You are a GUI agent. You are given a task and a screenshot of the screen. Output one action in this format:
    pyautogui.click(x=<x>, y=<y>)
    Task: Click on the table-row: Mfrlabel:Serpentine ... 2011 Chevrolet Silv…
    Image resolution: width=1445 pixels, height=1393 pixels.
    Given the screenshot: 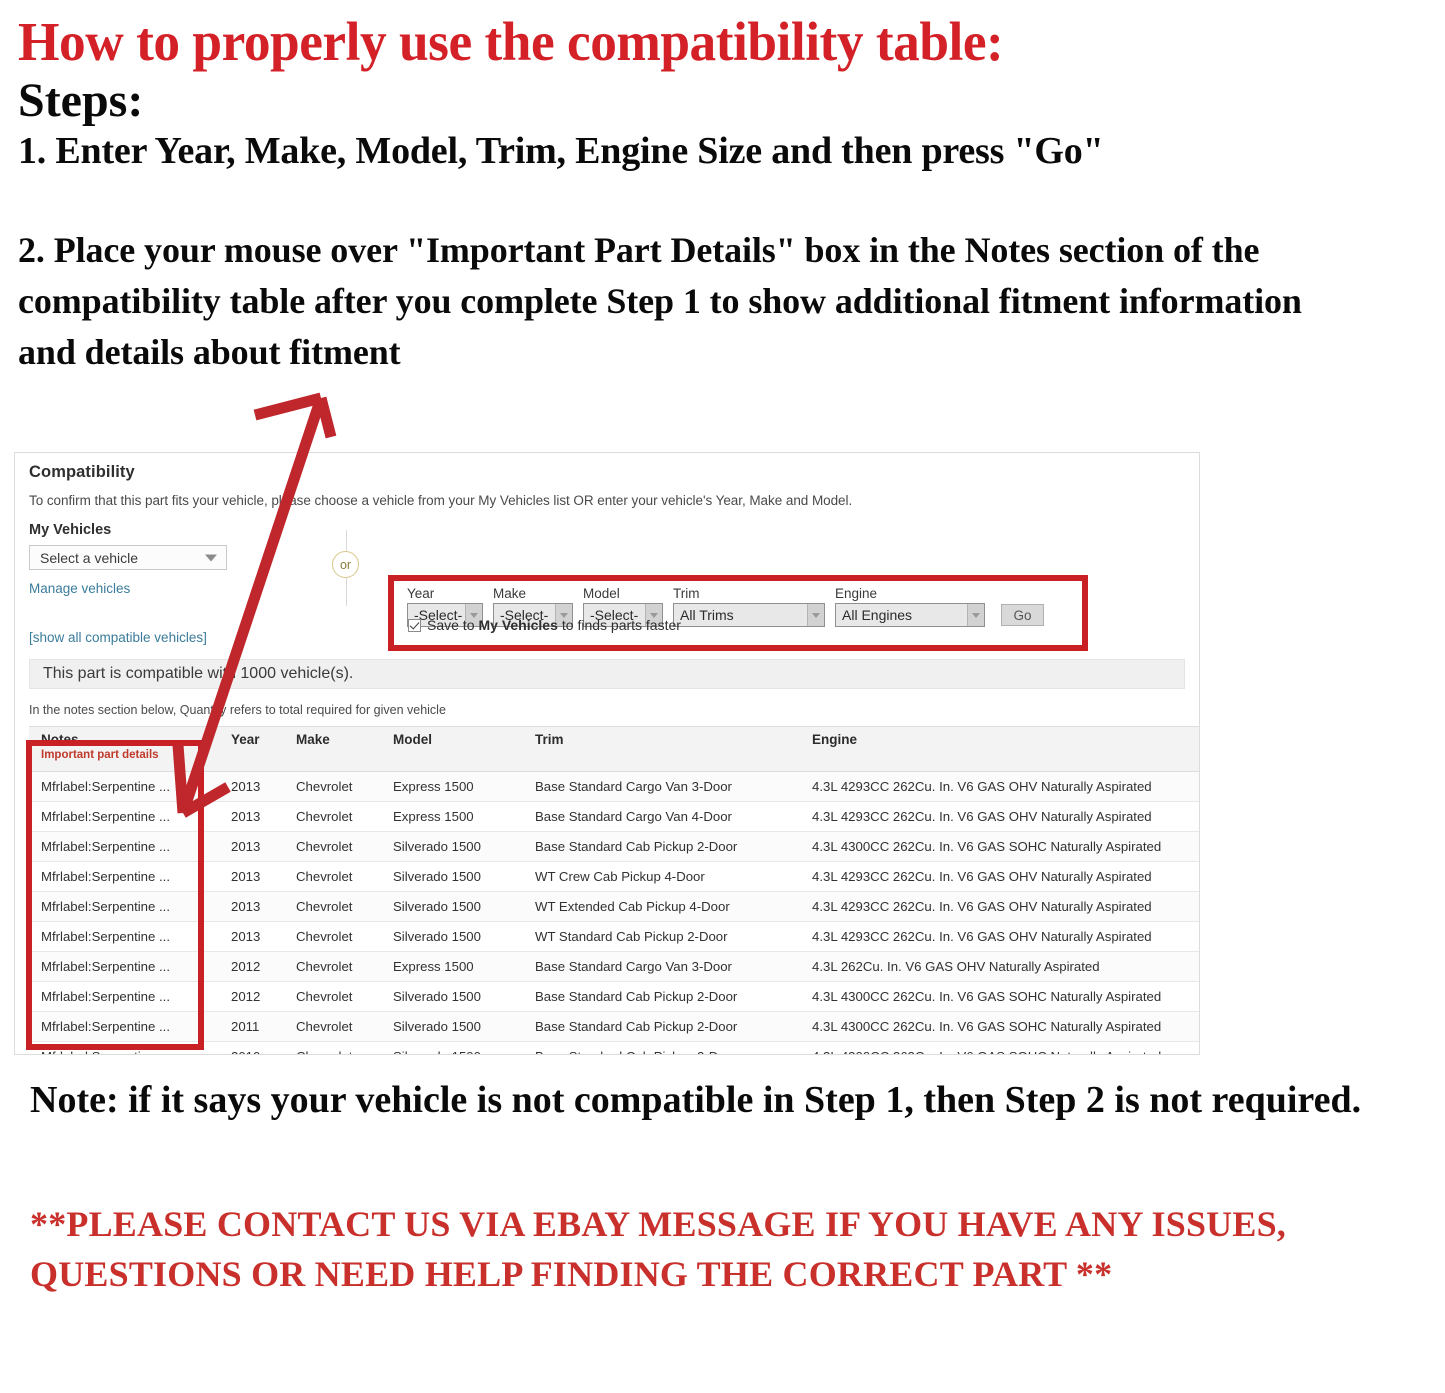 What is the action you would take?
    pyautogui.click(x=614, y=1026)
    